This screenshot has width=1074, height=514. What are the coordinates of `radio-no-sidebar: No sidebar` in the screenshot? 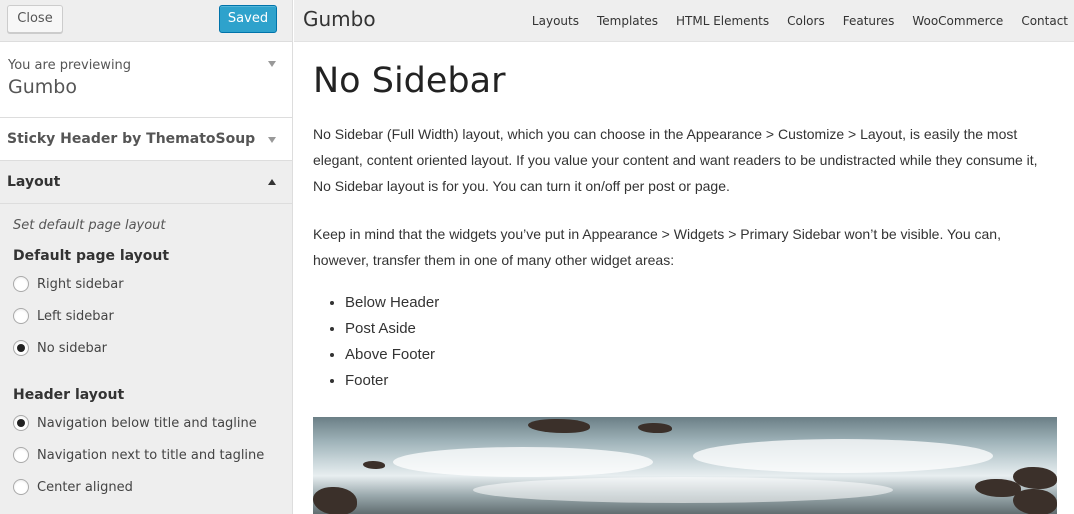 It's located at (146, 348).